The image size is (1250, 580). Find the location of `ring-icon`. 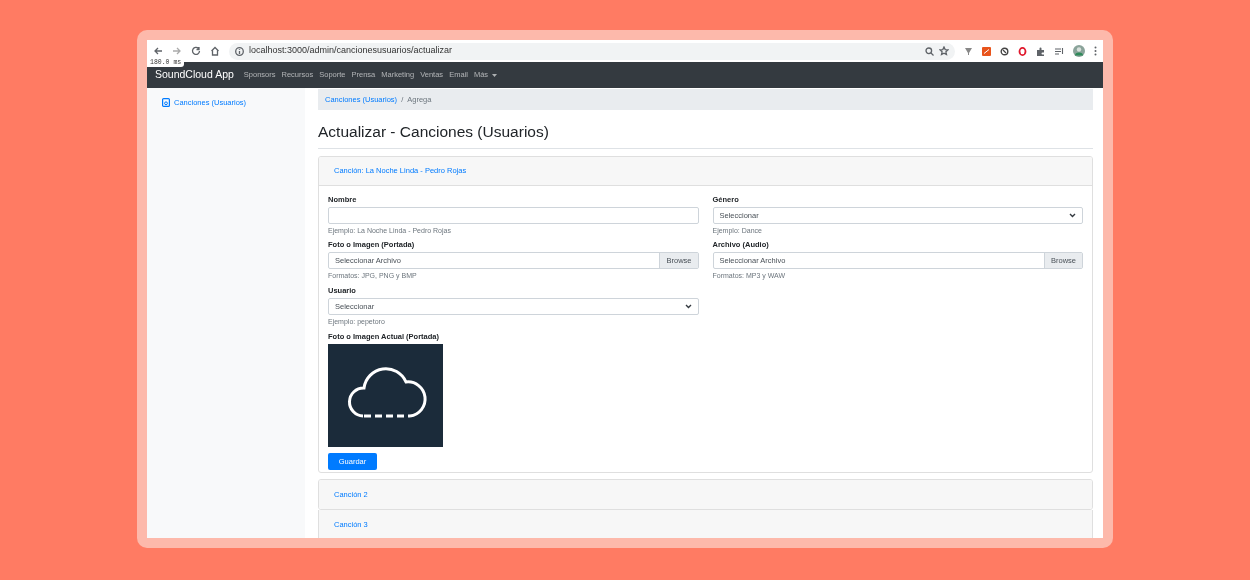

ring-icon is located at coordinates (1022, 51).